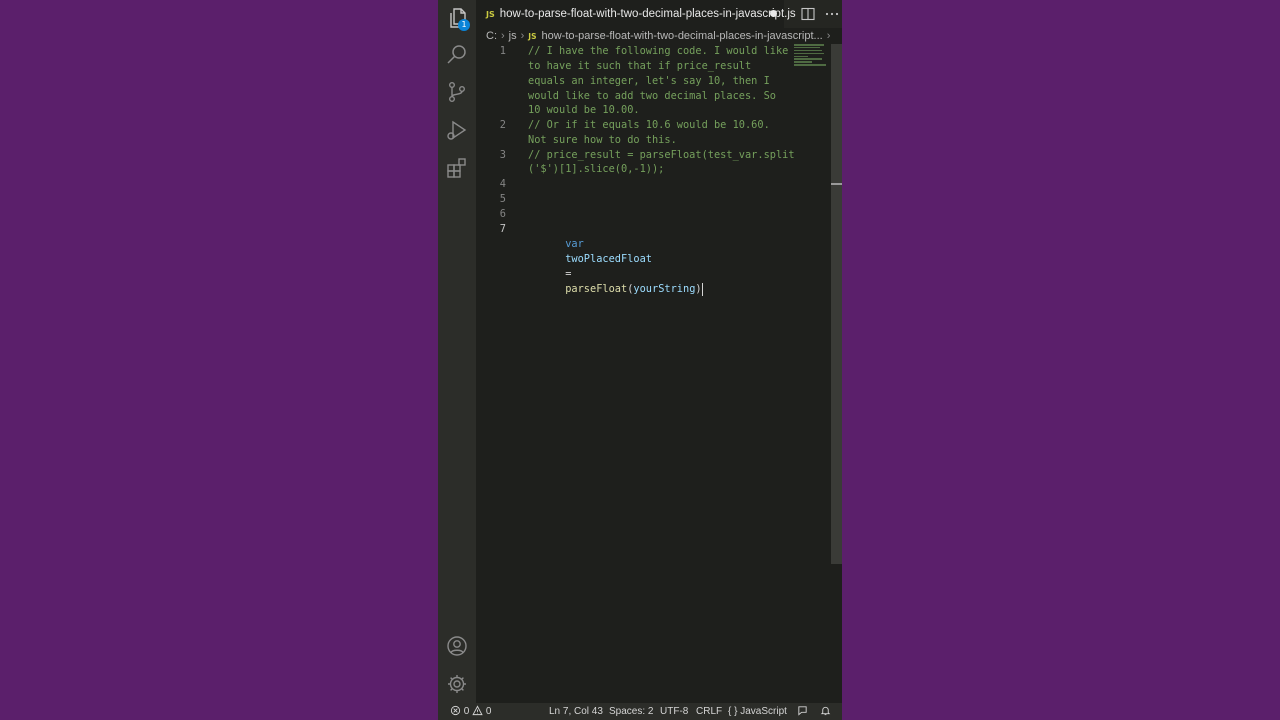 This screenshot has height=720, width=1280. I want to click on code-comment: 10 would be 10.00., so click(584, 110).